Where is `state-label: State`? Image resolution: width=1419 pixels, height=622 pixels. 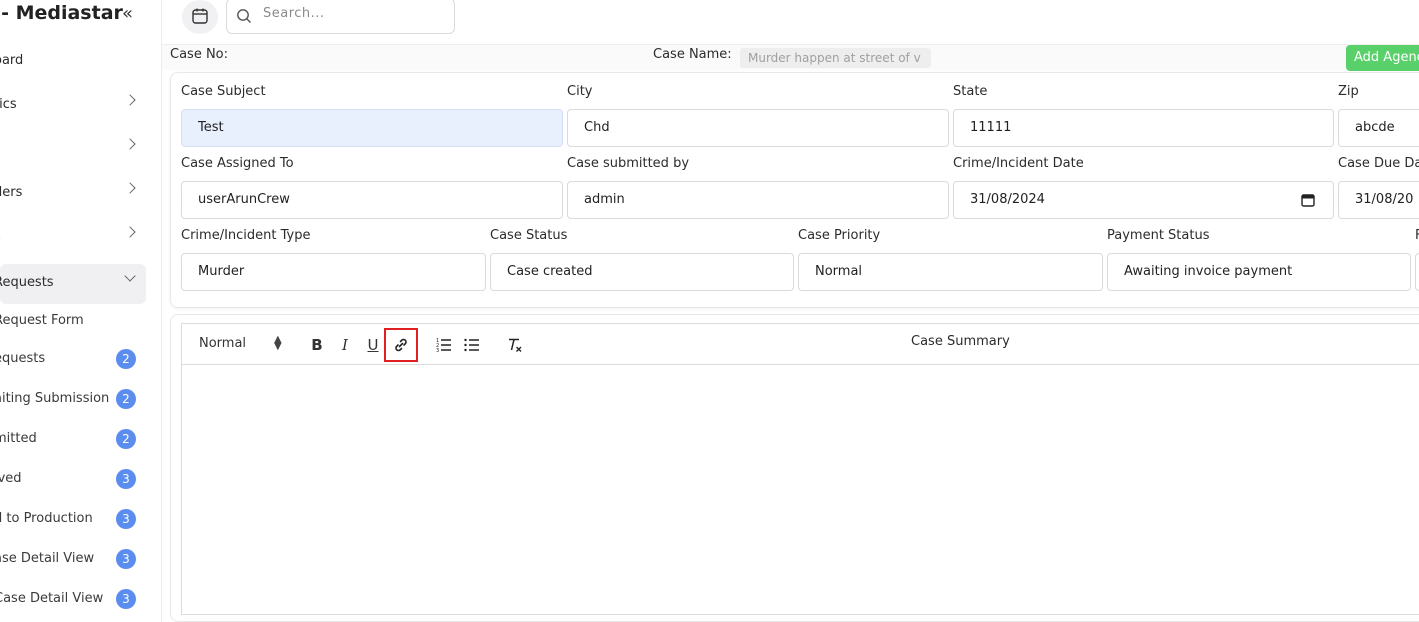 state-label: State is located at coordinates (970, 91).